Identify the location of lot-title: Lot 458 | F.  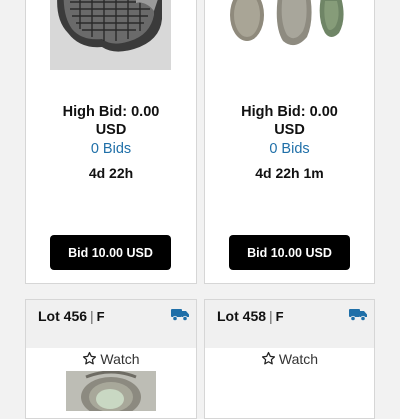
(250, 316).